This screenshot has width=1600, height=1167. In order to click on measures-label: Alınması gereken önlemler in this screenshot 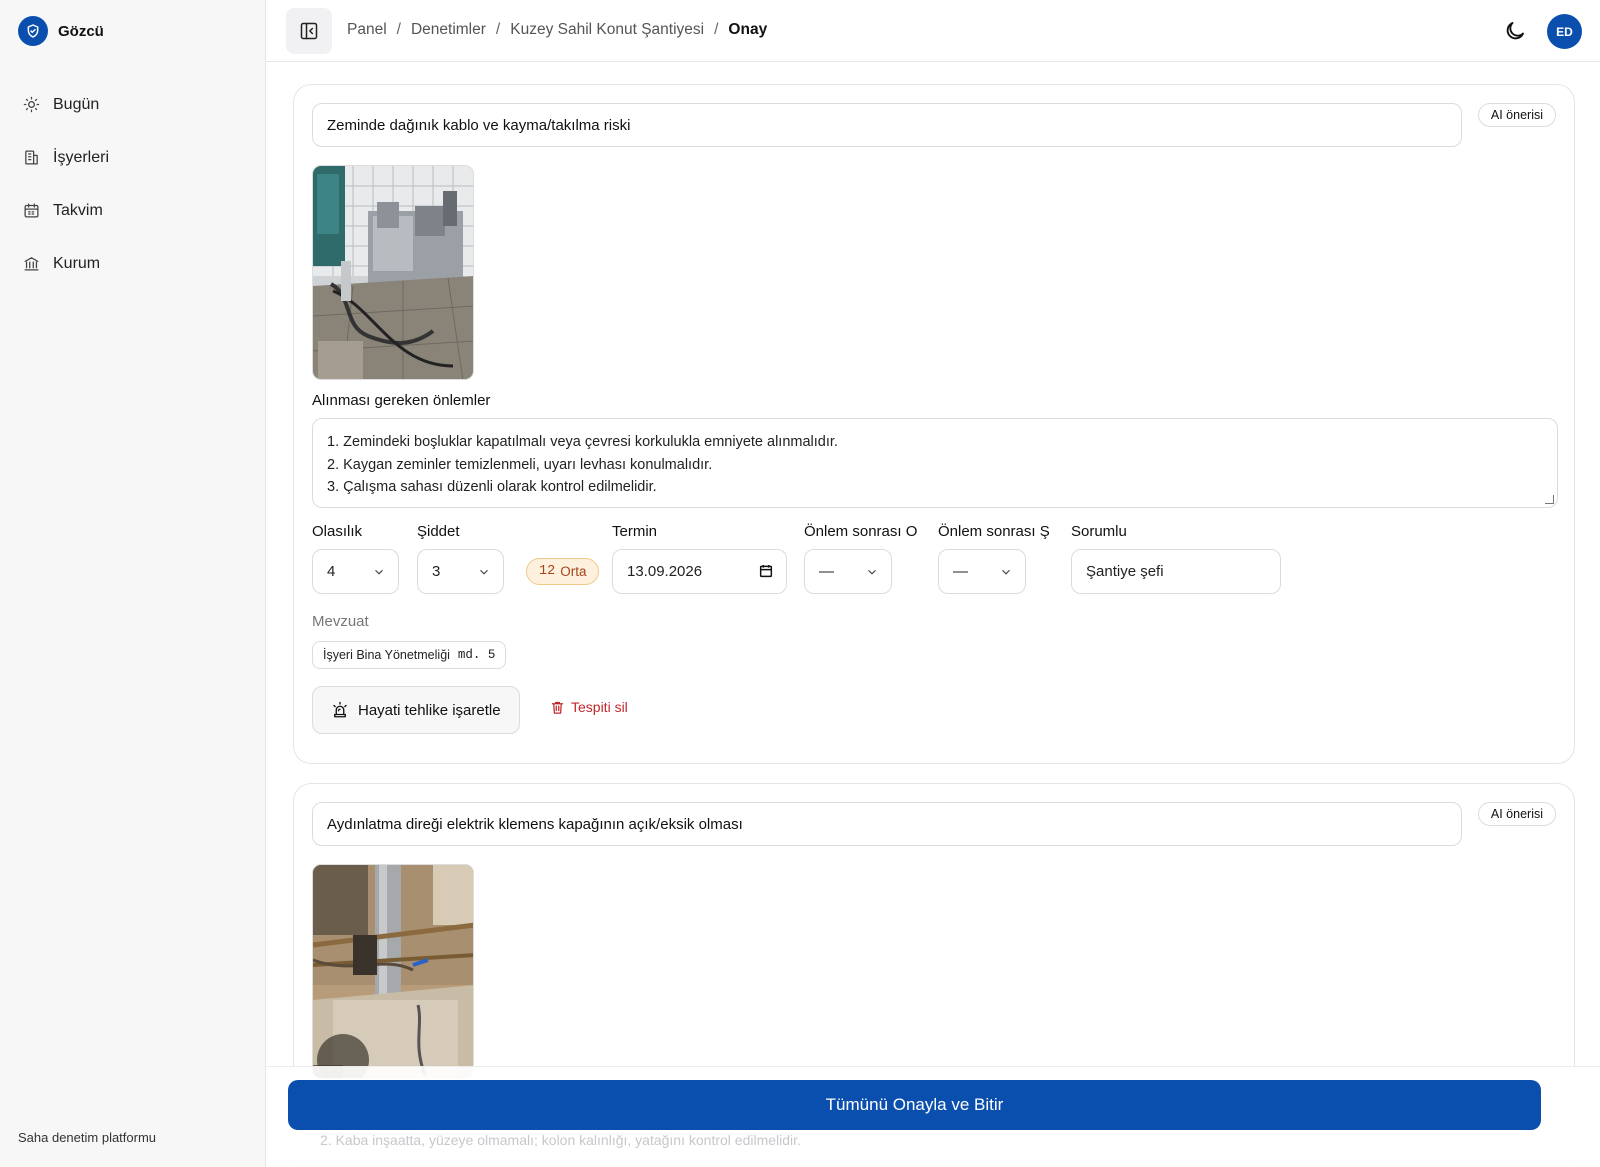, I will do `click(401, 400)`.